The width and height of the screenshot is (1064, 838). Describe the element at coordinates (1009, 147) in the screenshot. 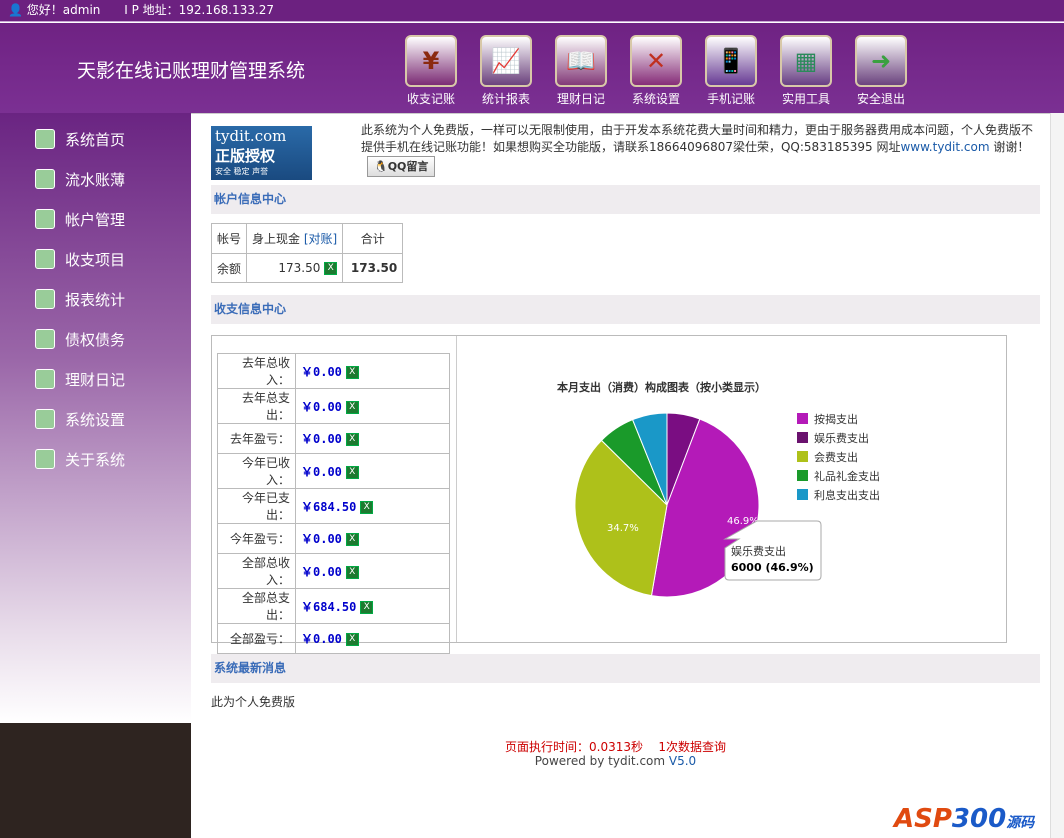

I see `notice-tail: 谢谢！` at that location.